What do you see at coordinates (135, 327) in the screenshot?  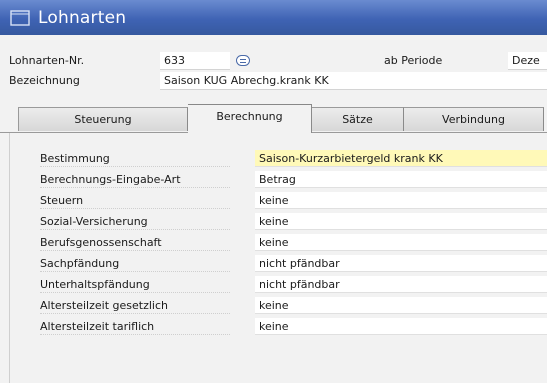 I see `field-label: Altersteilzeit tariflich` at bounding box center [135, 327].